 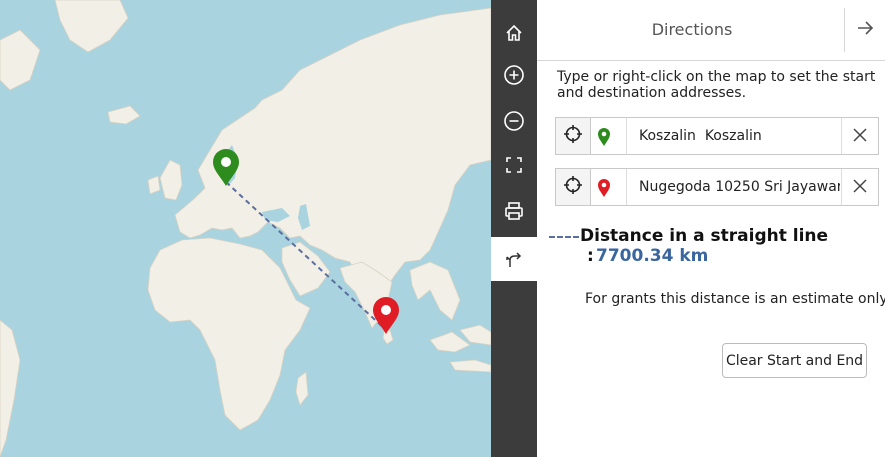 I want to click on clear-start-end-button: Clear Start and End, so click(x=794, y=360).